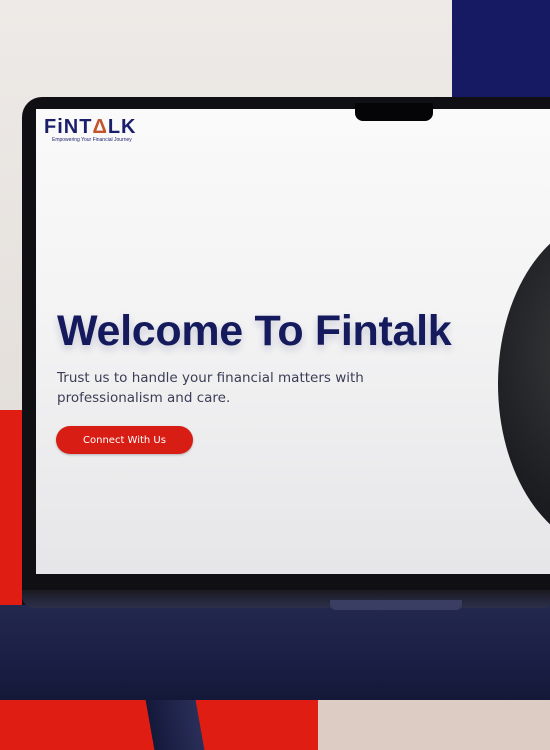 Image resolution: width=550 pixels, height=750 pixels. What do you see at coordinates (434, 725) in the screenshot?
I see `background-beige-block` at bounding box center [434, 725].